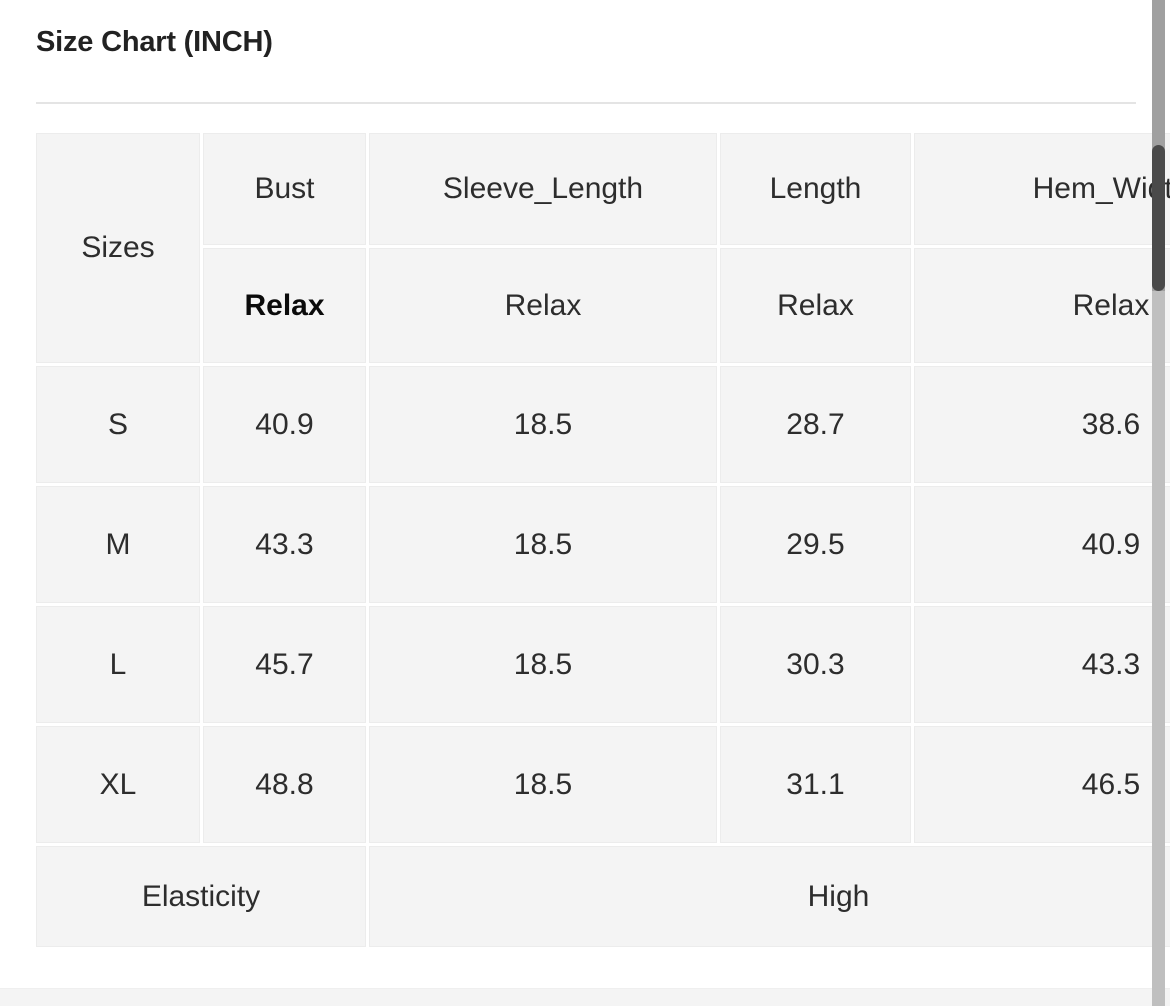 The height and width of the screenshot is (1006, 1170). Describe the element at coordinates (543, 189) in the screenshot. I see `header-sleeve-length: Sleeve_Length` at that location.